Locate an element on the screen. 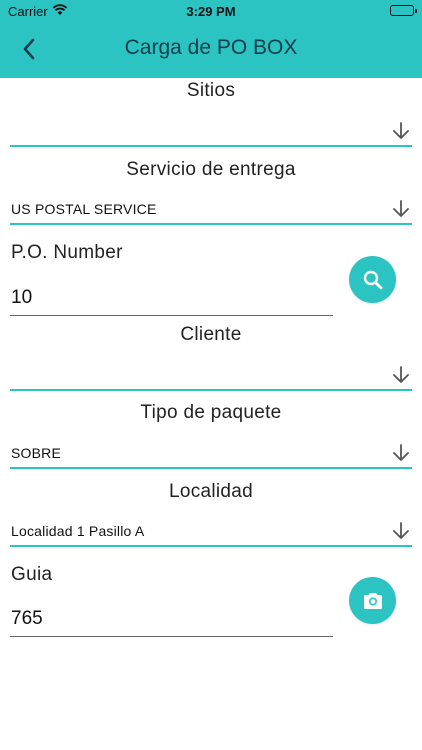  localidad-label: Localidad is located at coordinates (211, 491).